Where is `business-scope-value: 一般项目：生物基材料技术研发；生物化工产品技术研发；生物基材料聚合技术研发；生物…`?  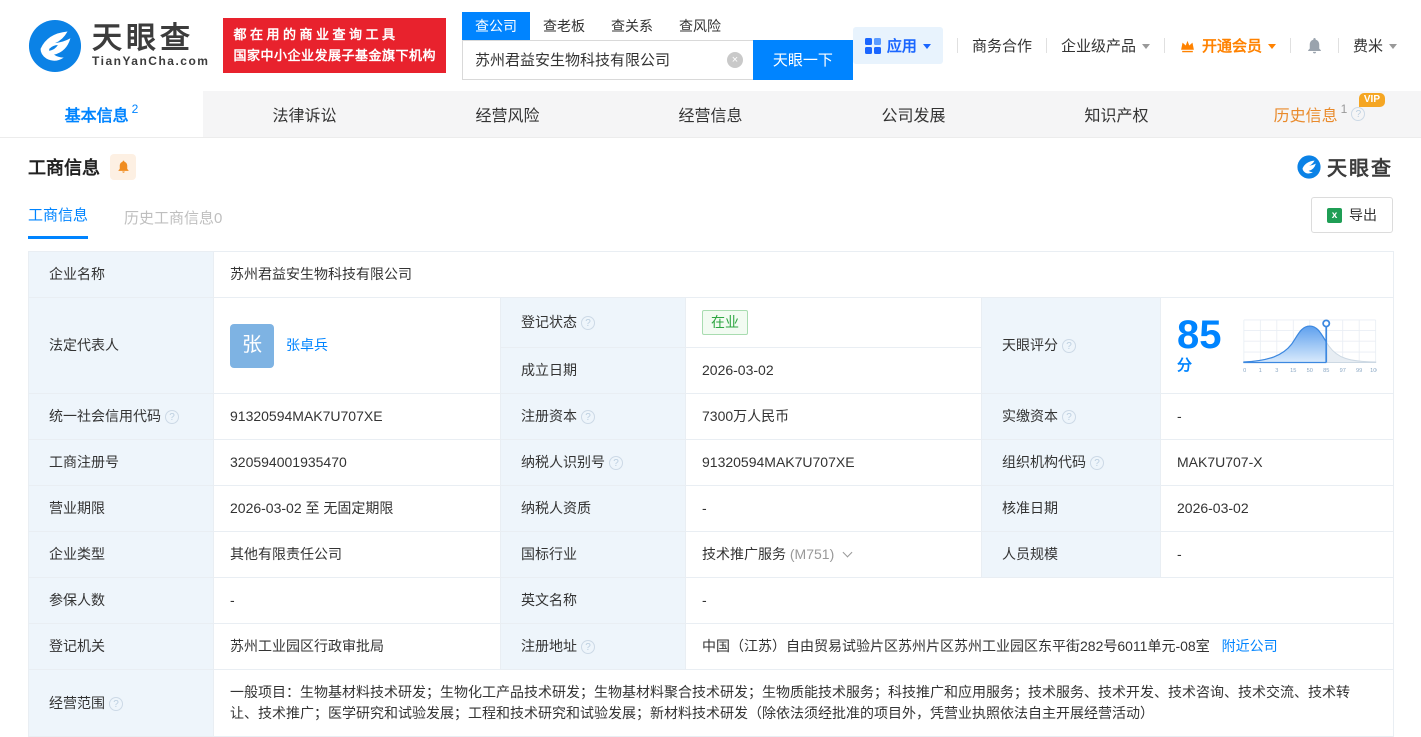
business-scope-value: 一般项目：生物基材料技术研发；生物化工产品技术研发；生物基材料聚合技术研发；生物… is located at coordinates (790, 702).